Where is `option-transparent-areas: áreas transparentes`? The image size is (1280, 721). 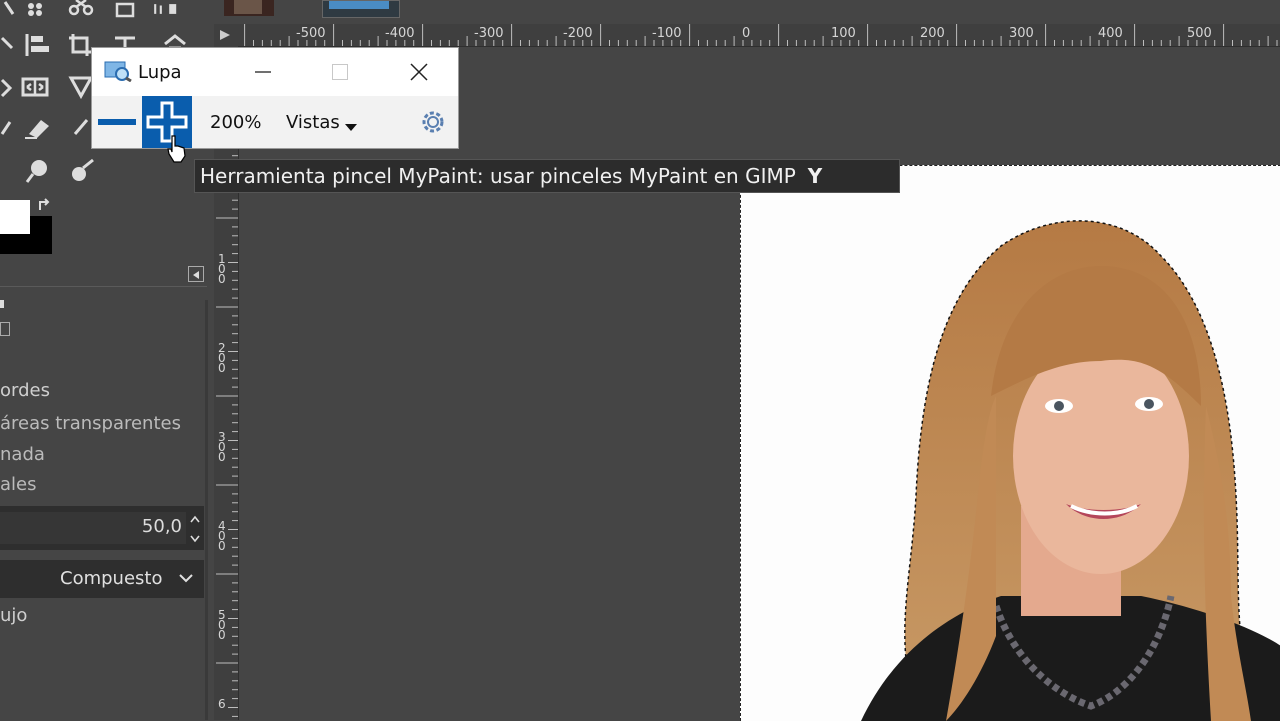 option-transparent-areas: áreas transparentes is located at coordinates (90, 423).